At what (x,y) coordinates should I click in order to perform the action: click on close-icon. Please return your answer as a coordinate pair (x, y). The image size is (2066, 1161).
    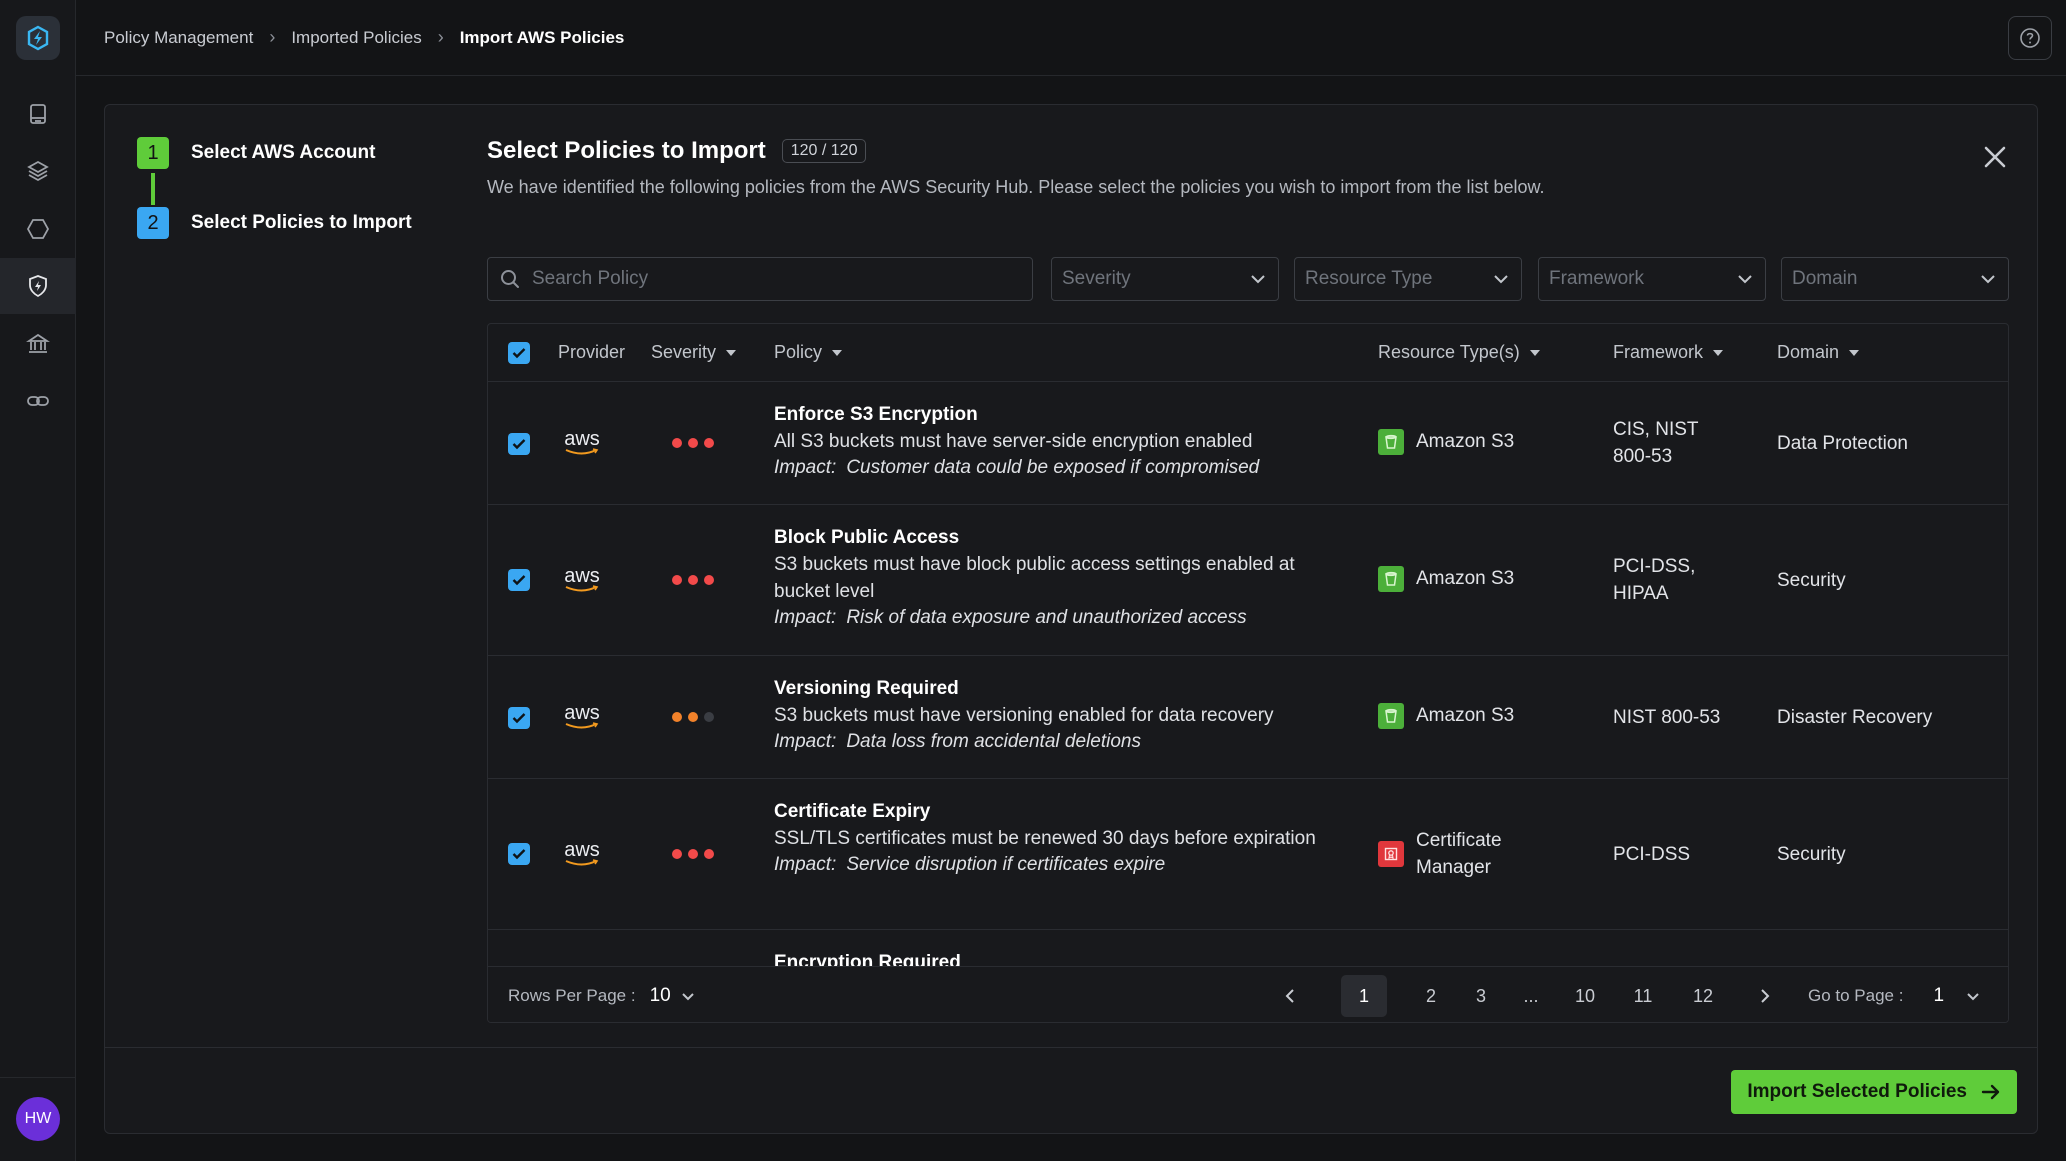
    Looking at the image, I should click on (1995, 157).